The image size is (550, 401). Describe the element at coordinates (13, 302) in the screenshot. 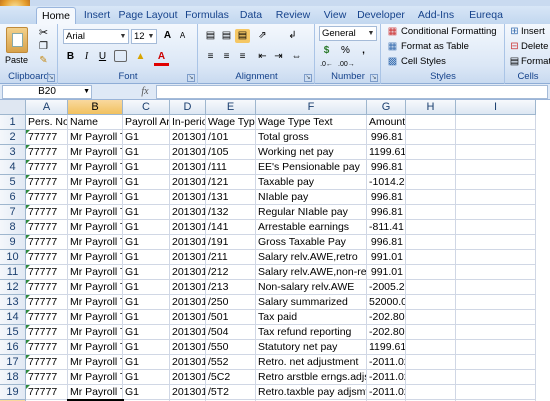

I see `row-header: 13` at that location.